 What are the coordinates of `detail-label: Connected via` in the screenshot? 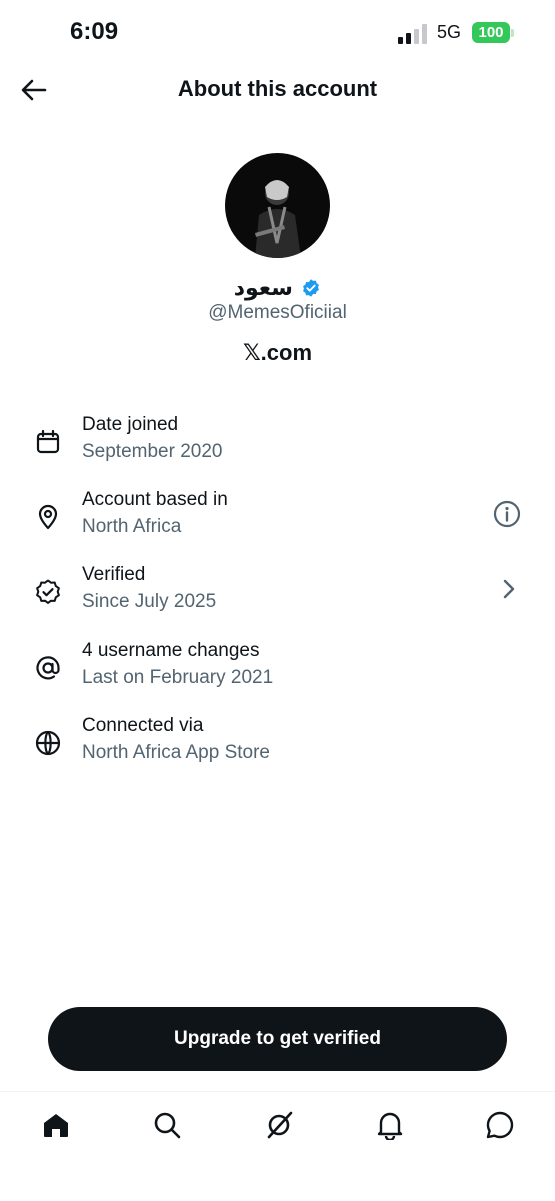 It's located at (143, 725).